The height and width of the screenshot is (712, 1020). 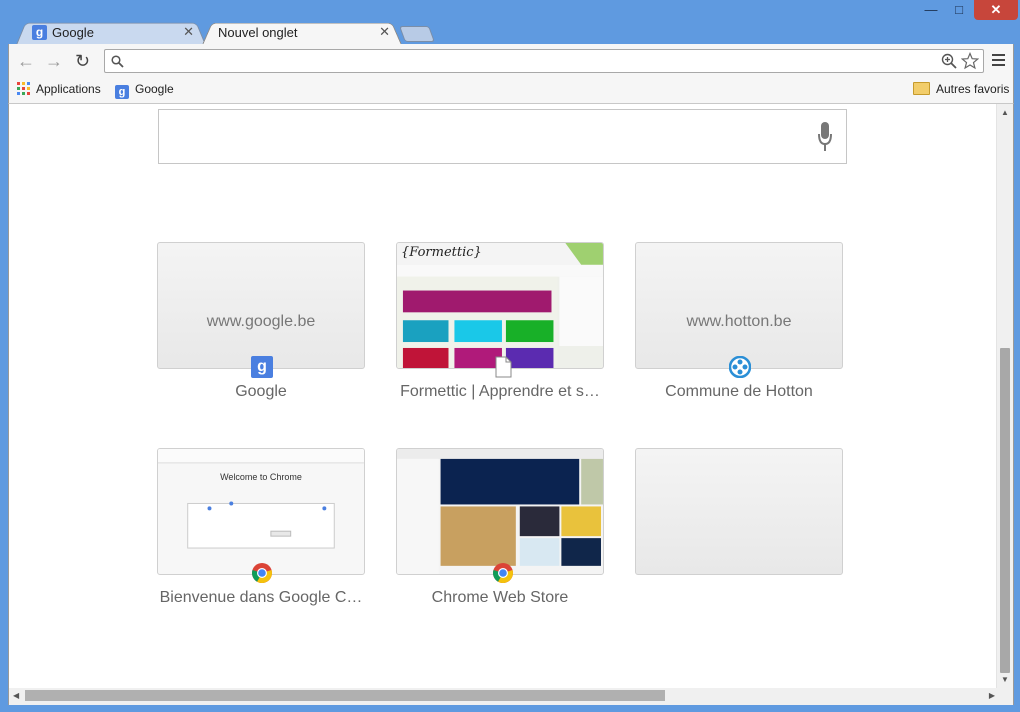 I want to click on omnibox, so click(x=544, y=61).